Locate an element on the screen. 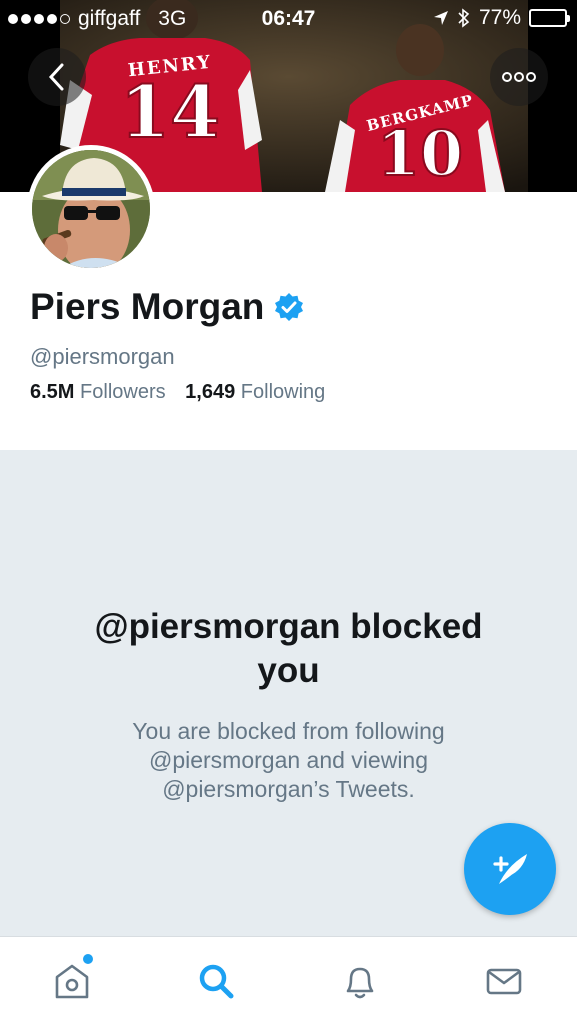 This screenshot has width=577, height=1024. jersey-bergkamp: BERGKAMP 10 is located at coordinates (420, 138).